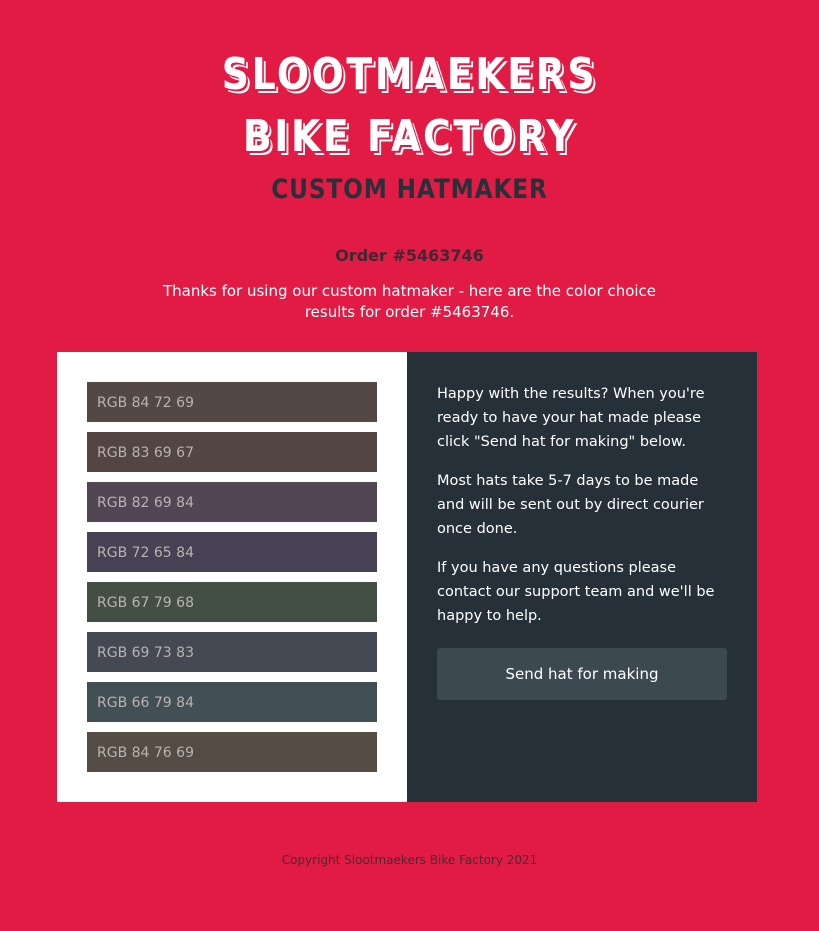 This screenshot has width=819, height=931. Describe the element at coordinates (232, 752) in the screenshot. I see `color-swatch: RGB 84 76 69` at that location.